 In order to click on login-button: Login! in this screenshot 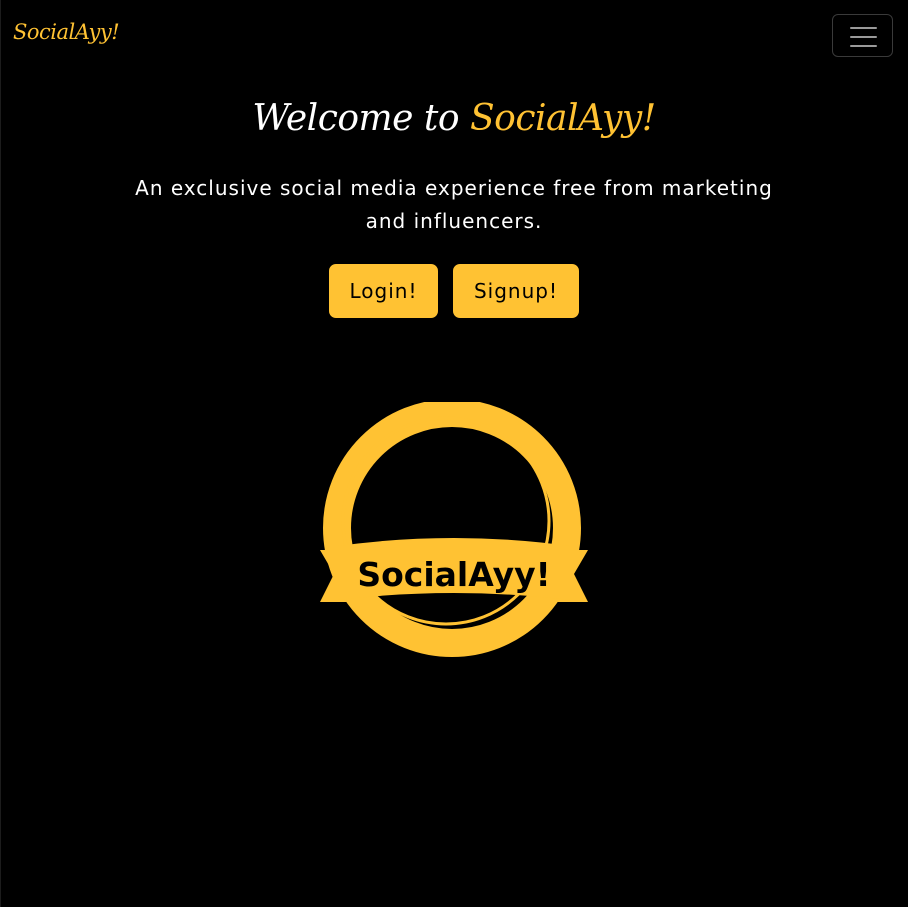, I will do `click(383, 291)`.